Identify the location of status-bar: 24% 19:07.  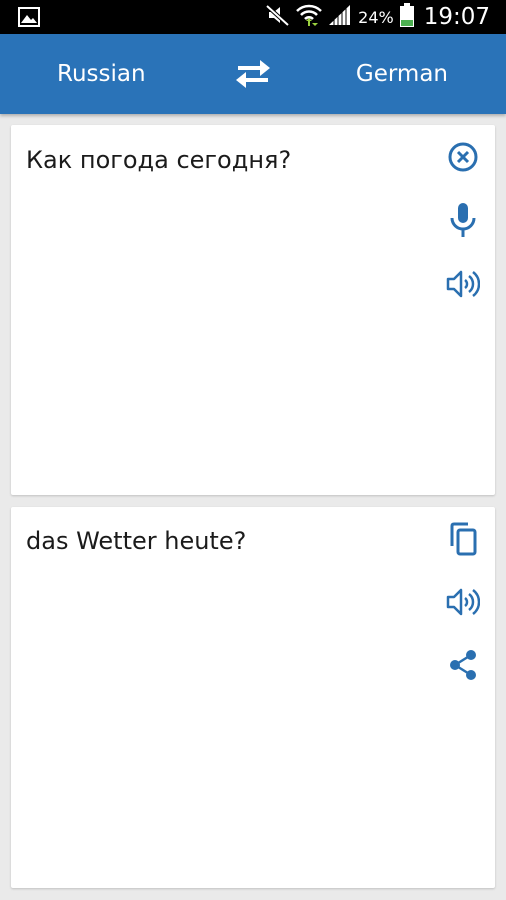
(253, 17).